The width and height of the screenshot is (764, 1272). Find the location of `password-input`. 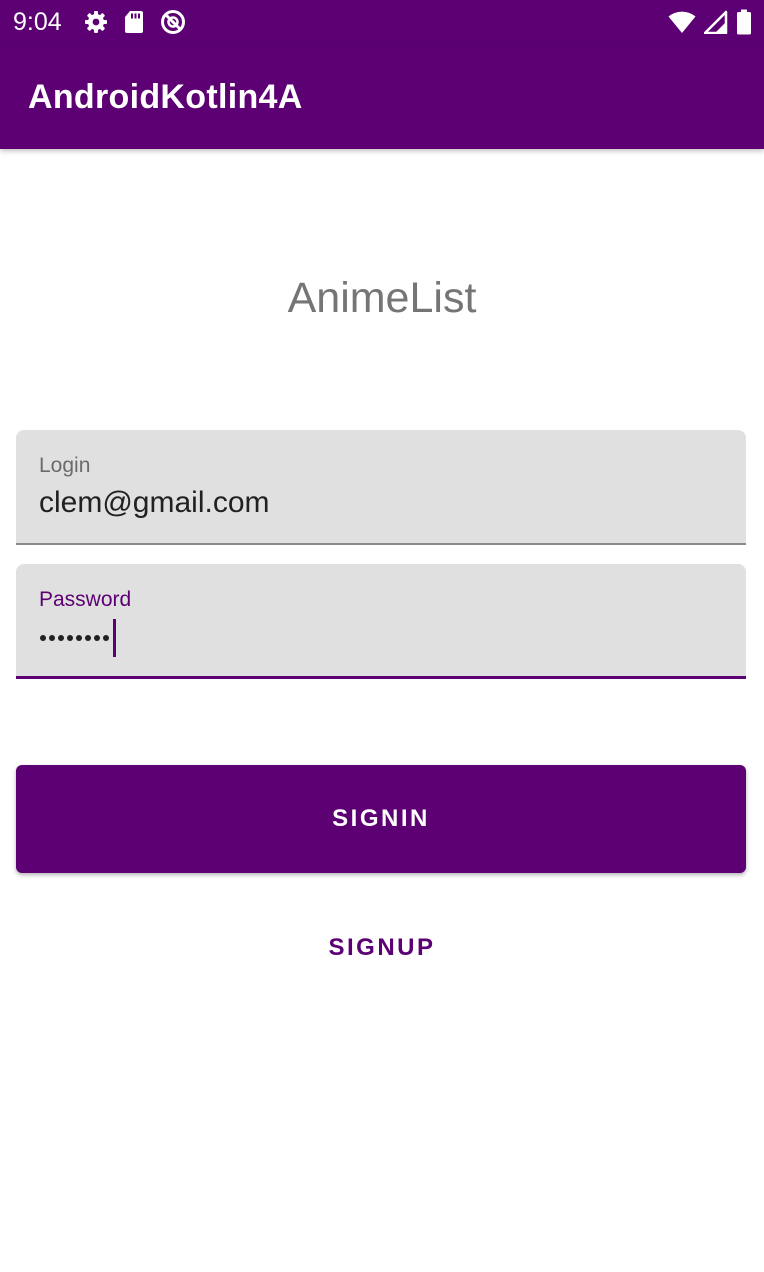

password-input is located at coordinates (78, 638).